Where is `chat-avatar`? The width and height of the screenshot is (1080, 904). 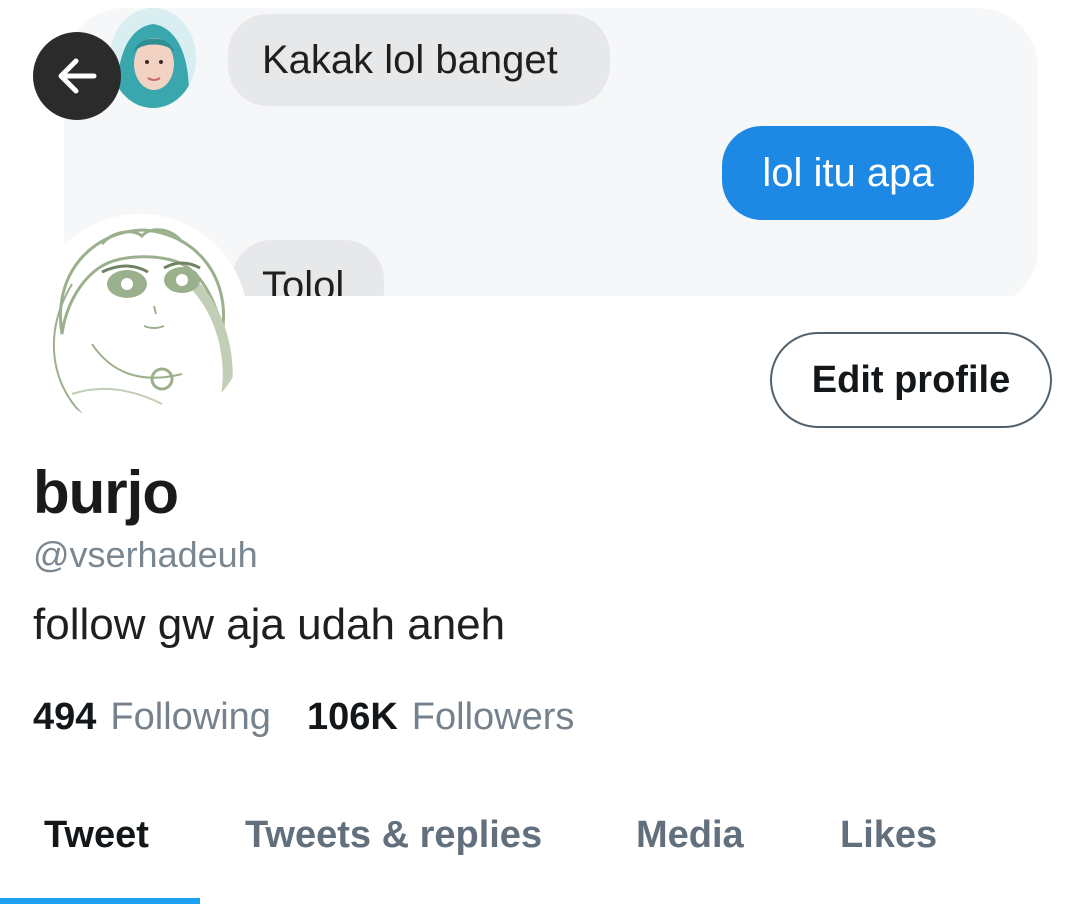 chat-avatar is located at coordinates (153, 58).